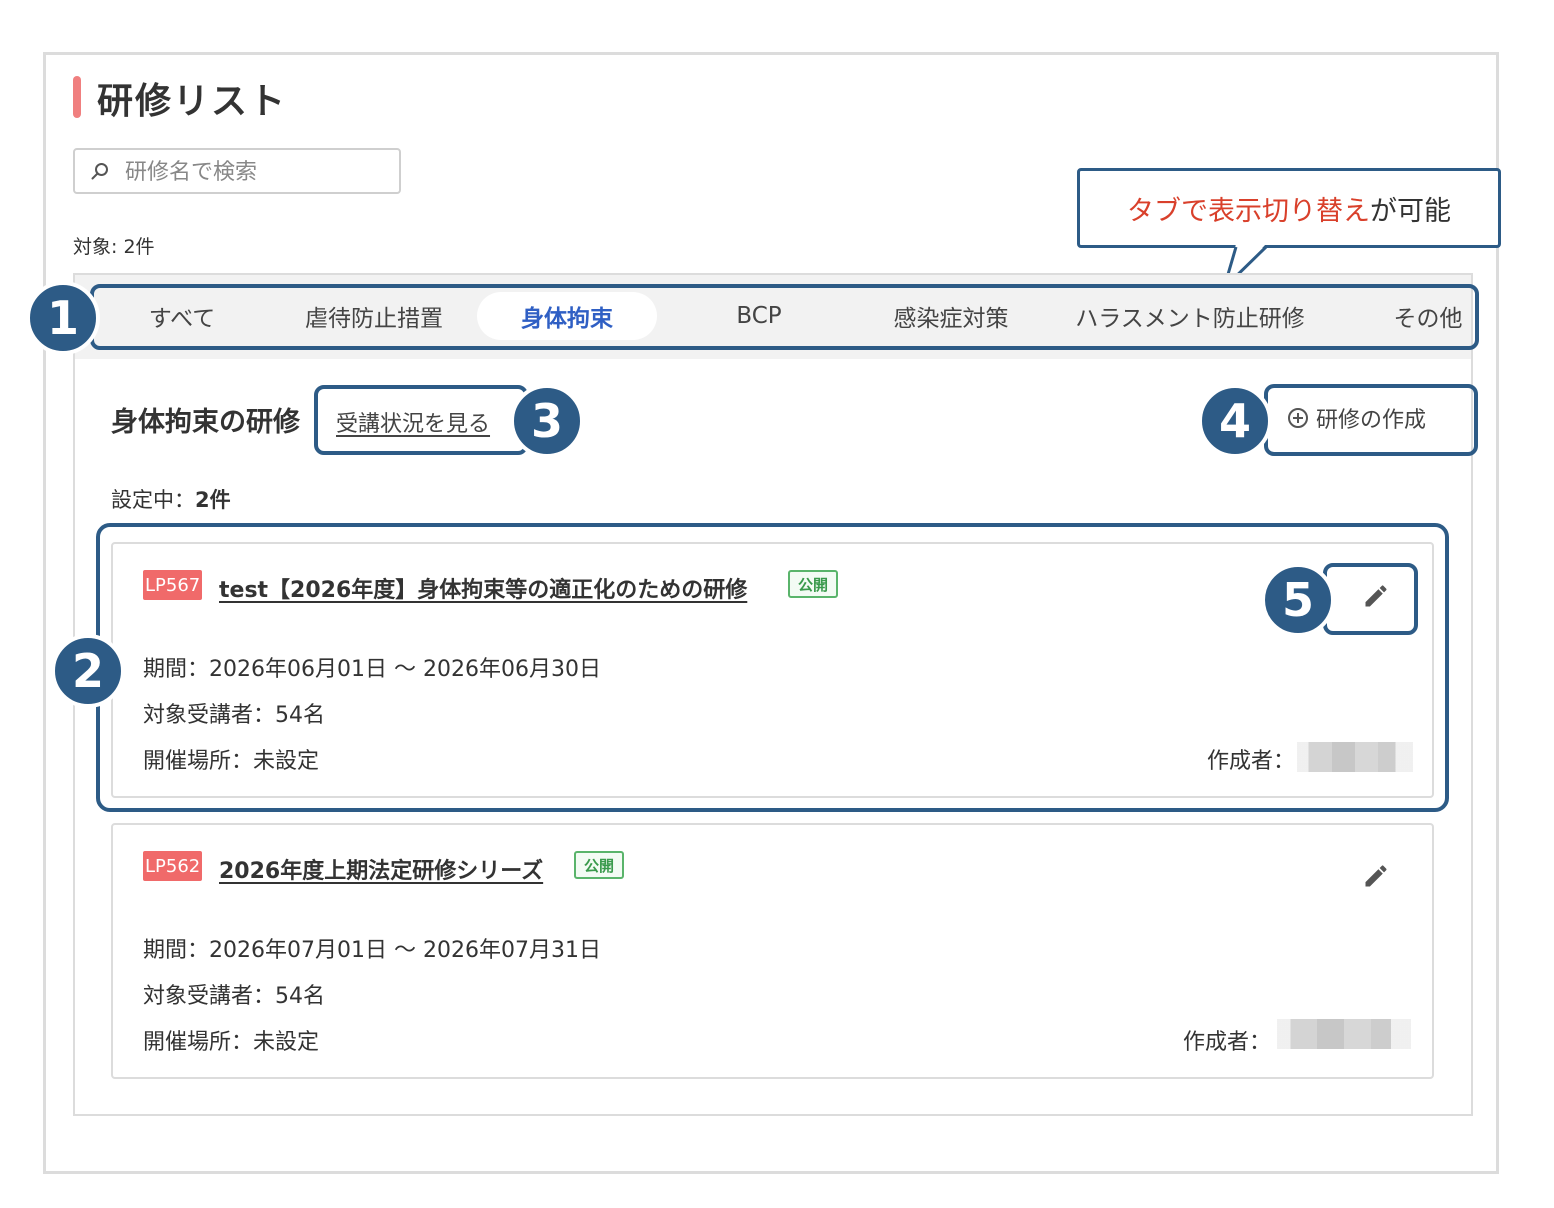 The image size is (1554, 1208). I want to click on active-count-value: 2件, so click(213, 500).